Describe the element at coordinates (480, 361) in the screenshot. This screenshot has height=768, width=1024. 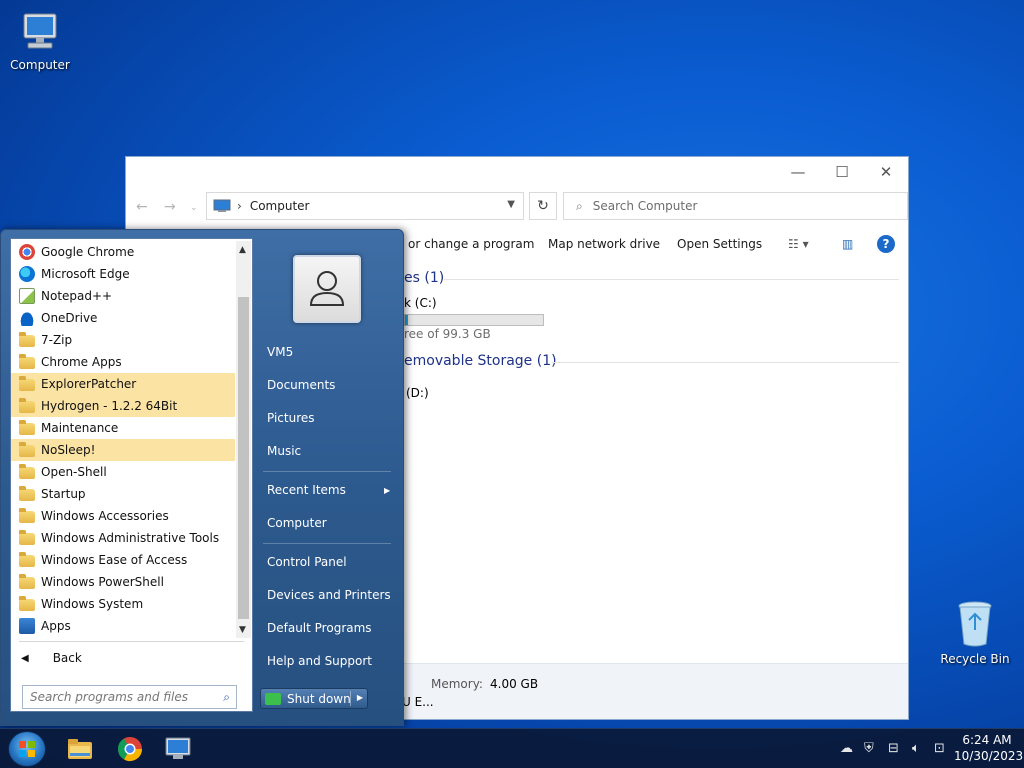
I see `removable-storage-section-header: emovable Storage (1)` at that location.